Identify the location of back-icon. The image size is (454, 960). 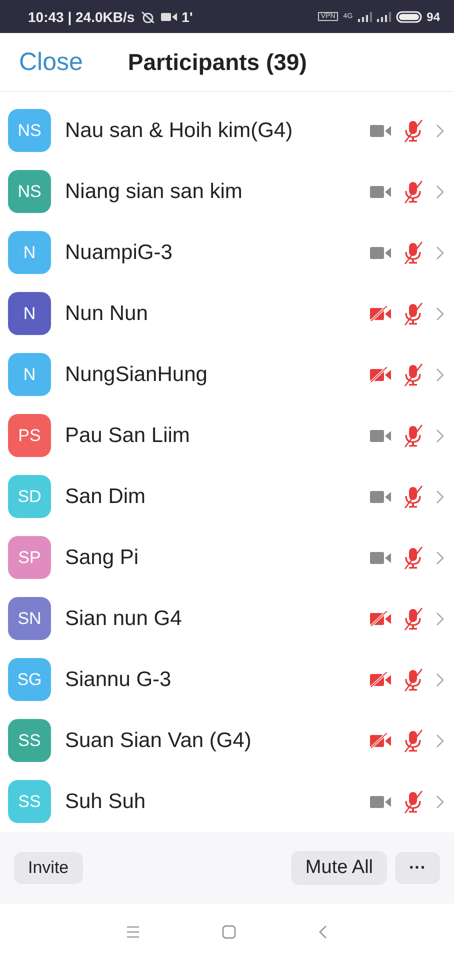
(323, 932).